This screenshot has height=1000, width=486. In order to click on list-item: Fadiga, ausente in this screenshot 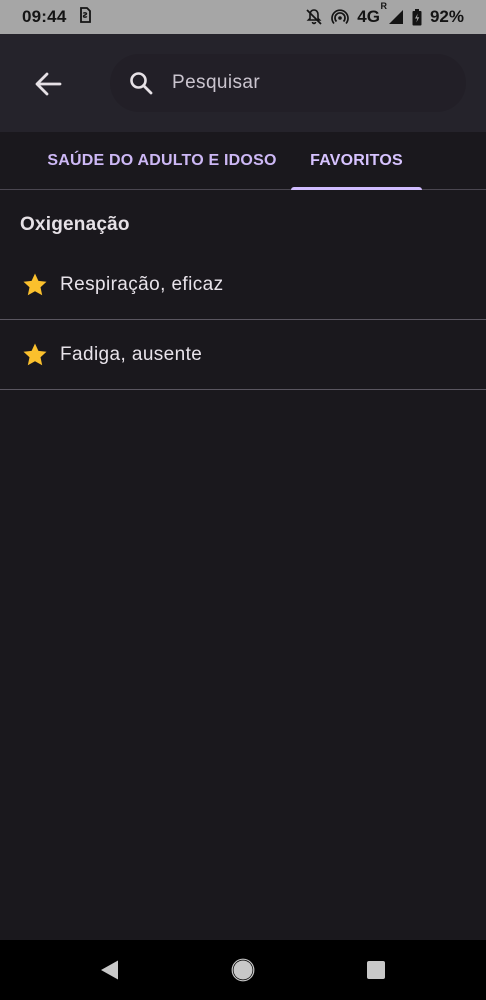, I will do `click(243, 355)`.